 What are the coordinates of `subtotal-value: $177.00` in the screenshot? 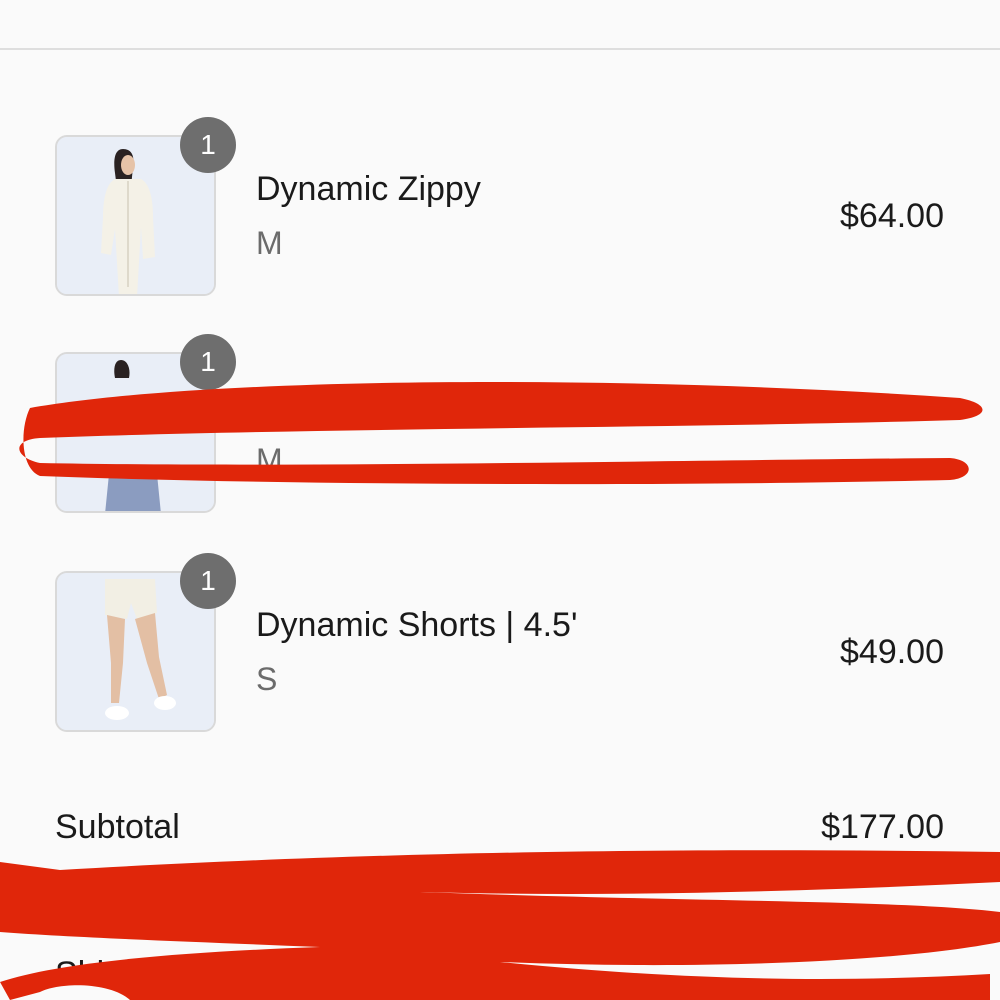 It's located at (882, 827).